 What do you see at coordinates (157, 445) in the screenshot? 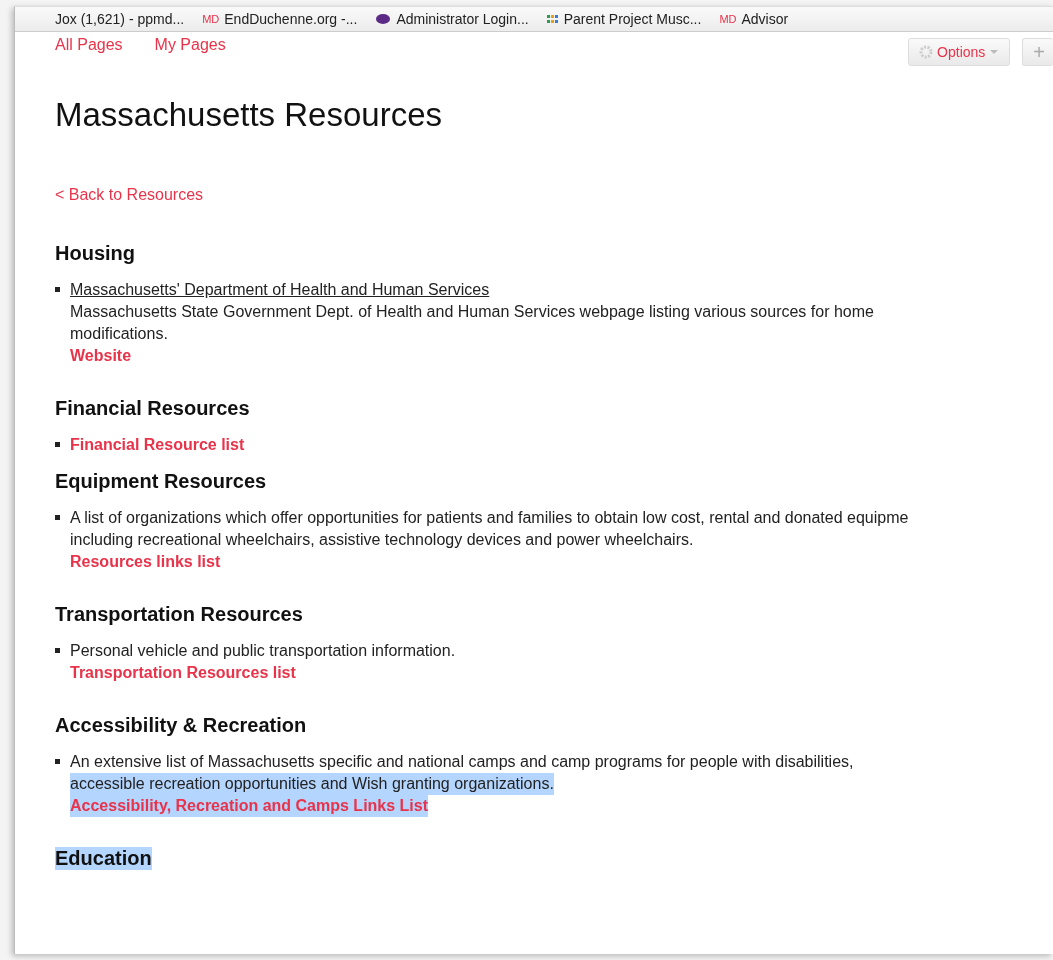
I see `resource-link: Financial Resource list` at bounding box center [157, 445].